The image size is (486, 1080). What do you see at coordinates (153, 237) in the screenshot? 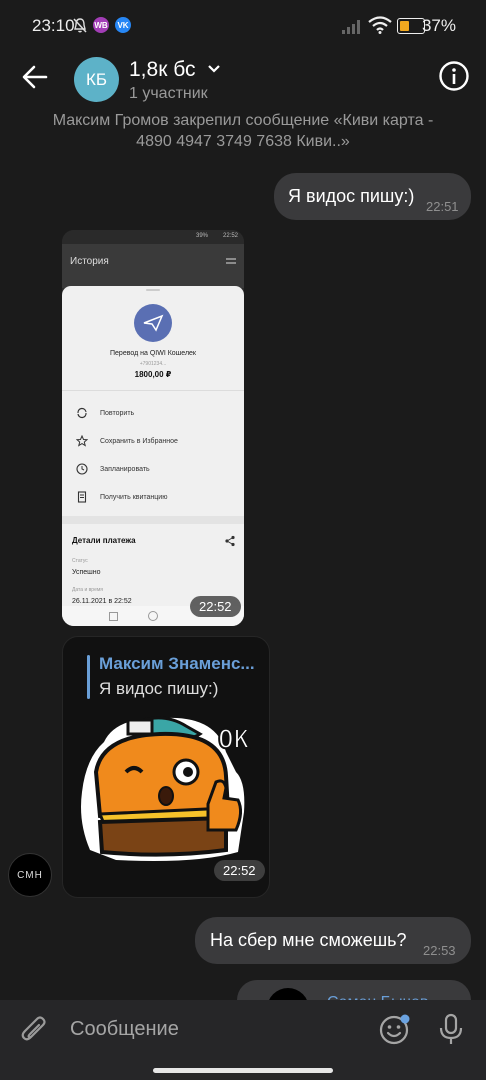
I see `screenshot-status-bar: 22:52 39%` at bounding box center [153, 237].